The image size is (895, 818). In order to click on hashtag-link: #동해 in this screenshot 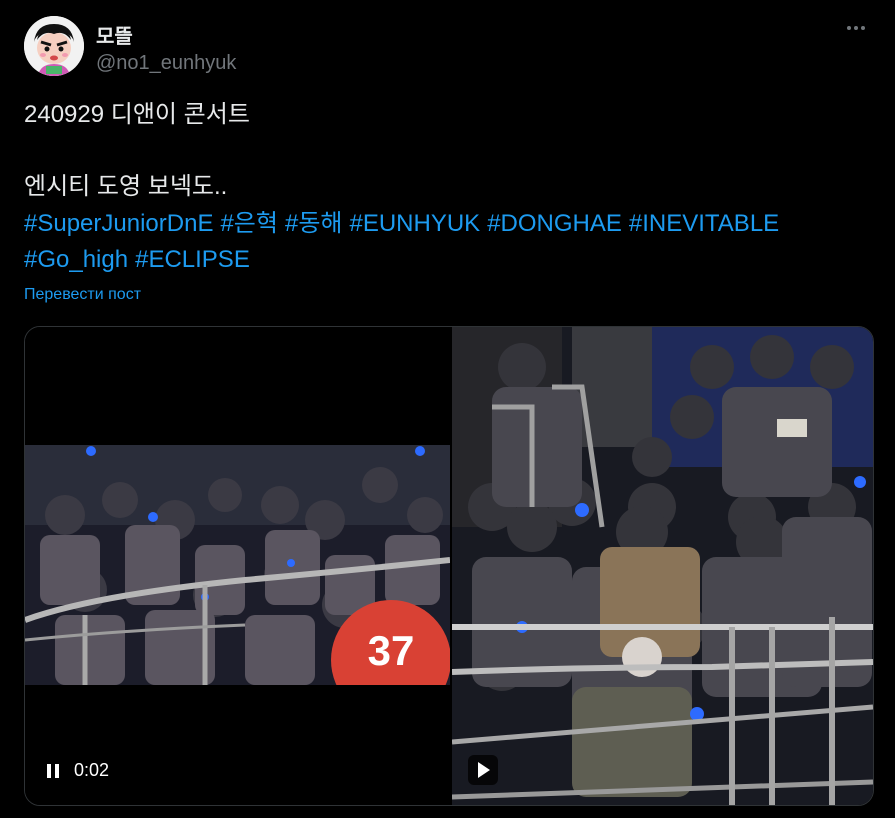, I will do `click(314, 223)`.